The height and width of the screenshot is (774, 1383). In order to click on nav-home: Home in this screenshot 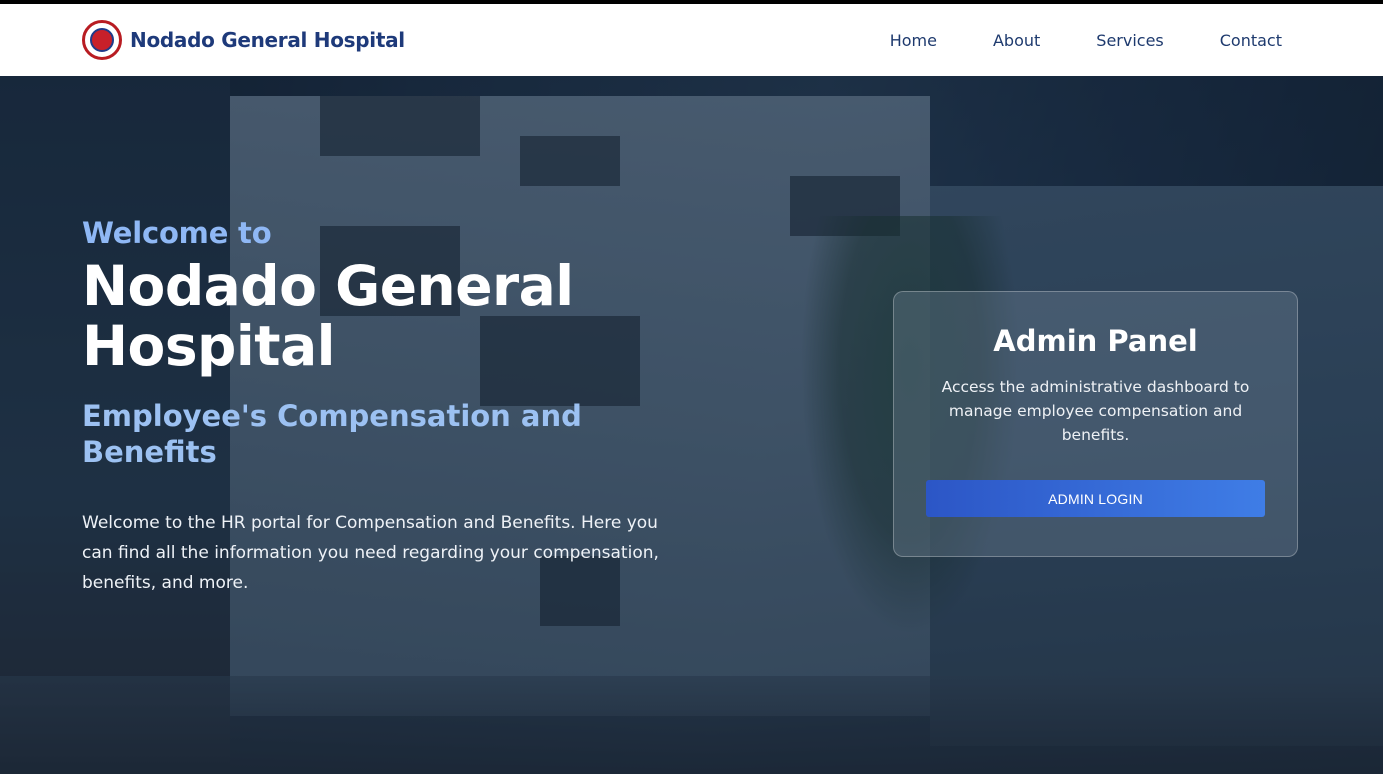, I will do `click(913, 40)`.